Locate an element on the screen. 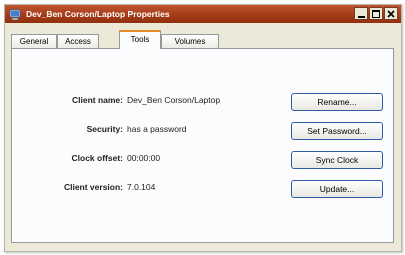 The image size is (405, 255). client-version-label: Client version: is located at coordinates (93, 187).